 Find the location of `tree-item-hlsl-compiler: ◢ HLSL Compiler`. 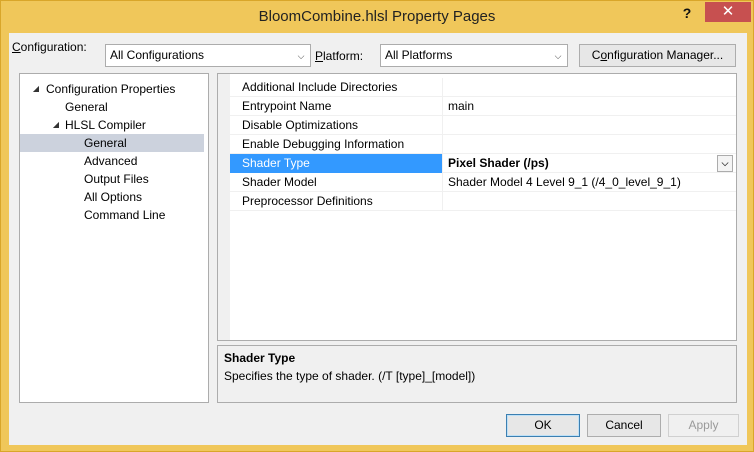

tree-item-hlsl-compiler: ◢ HLSL Compiler is located at coordinates (114, 125).